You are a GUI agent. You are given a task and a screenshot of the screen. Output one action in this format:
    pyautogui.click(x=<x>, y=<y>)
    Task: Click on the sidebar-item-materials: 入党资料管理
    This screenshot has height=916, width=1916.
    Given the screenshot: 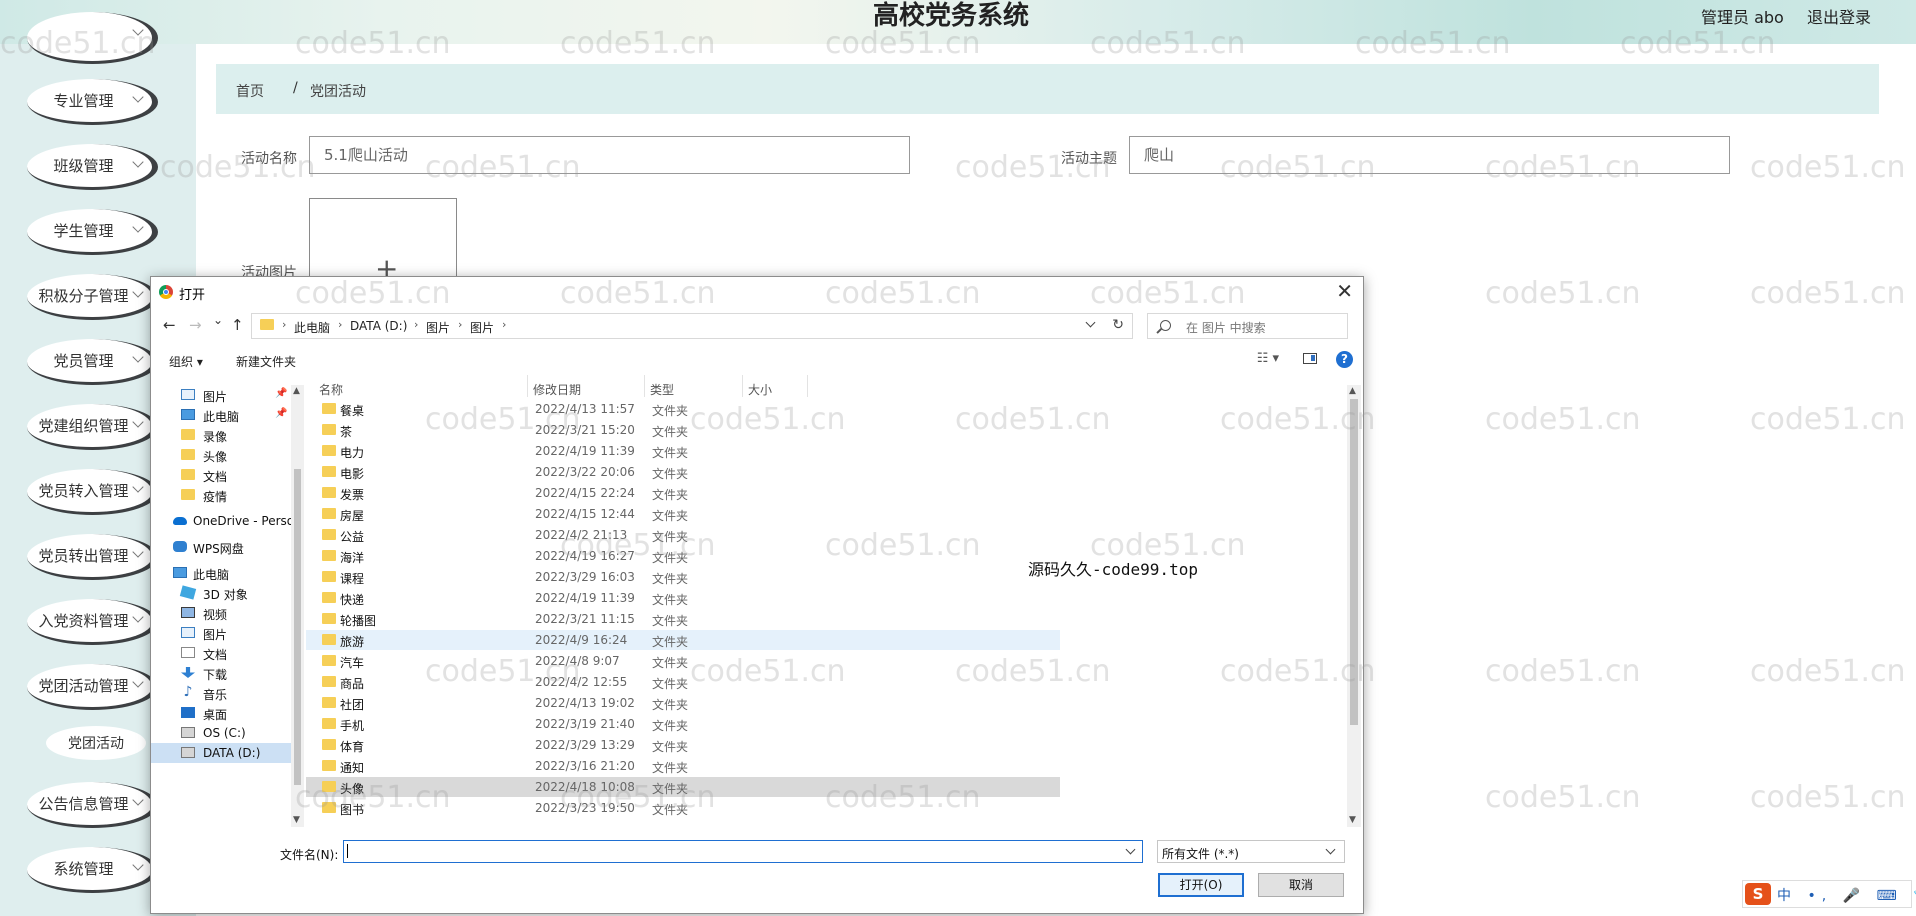 What is the action you would take?
    pyautogui.click(x=92, y=622)
    